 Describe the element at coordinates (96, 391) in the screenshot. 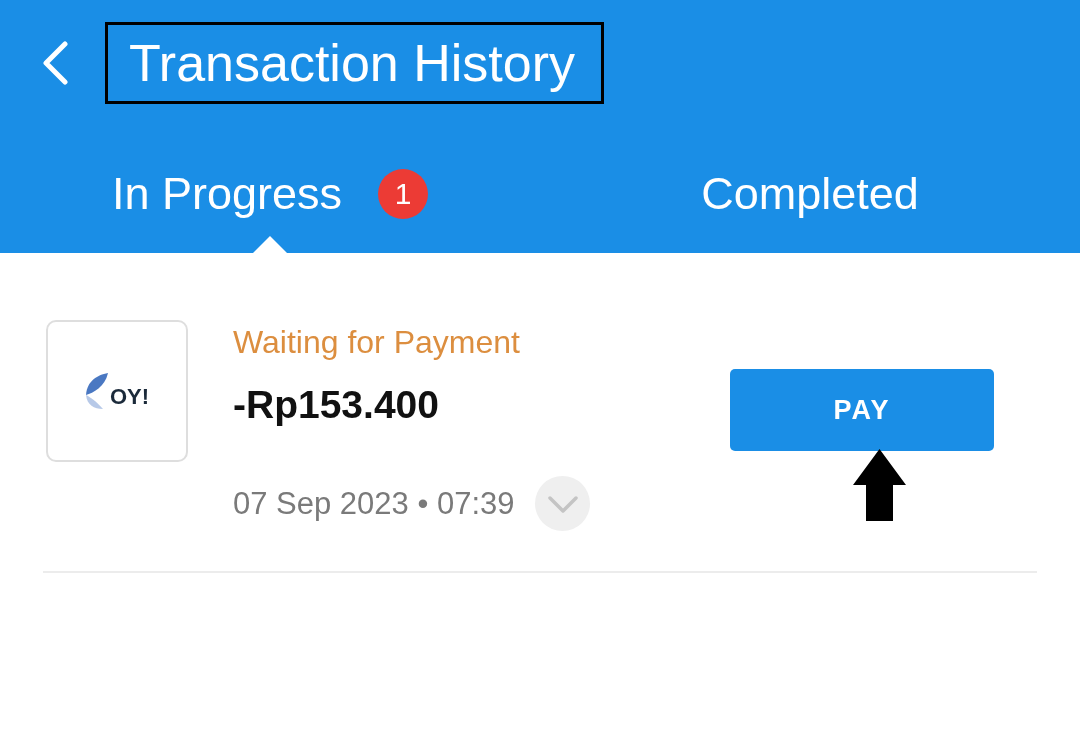

I see `leaf-logo-icon` at that location.